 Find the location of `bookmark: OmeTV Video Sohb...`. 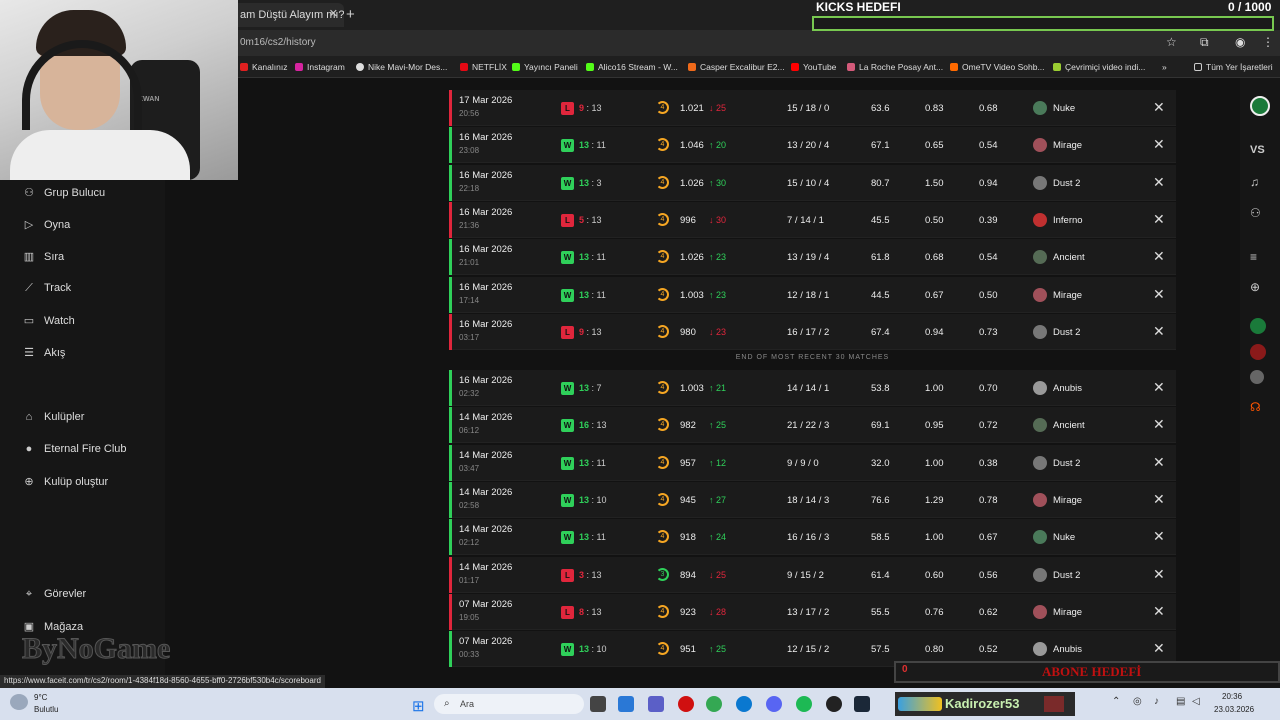

bookmark: OmeTV Video Sohb... is located at coordinates (997, 67).